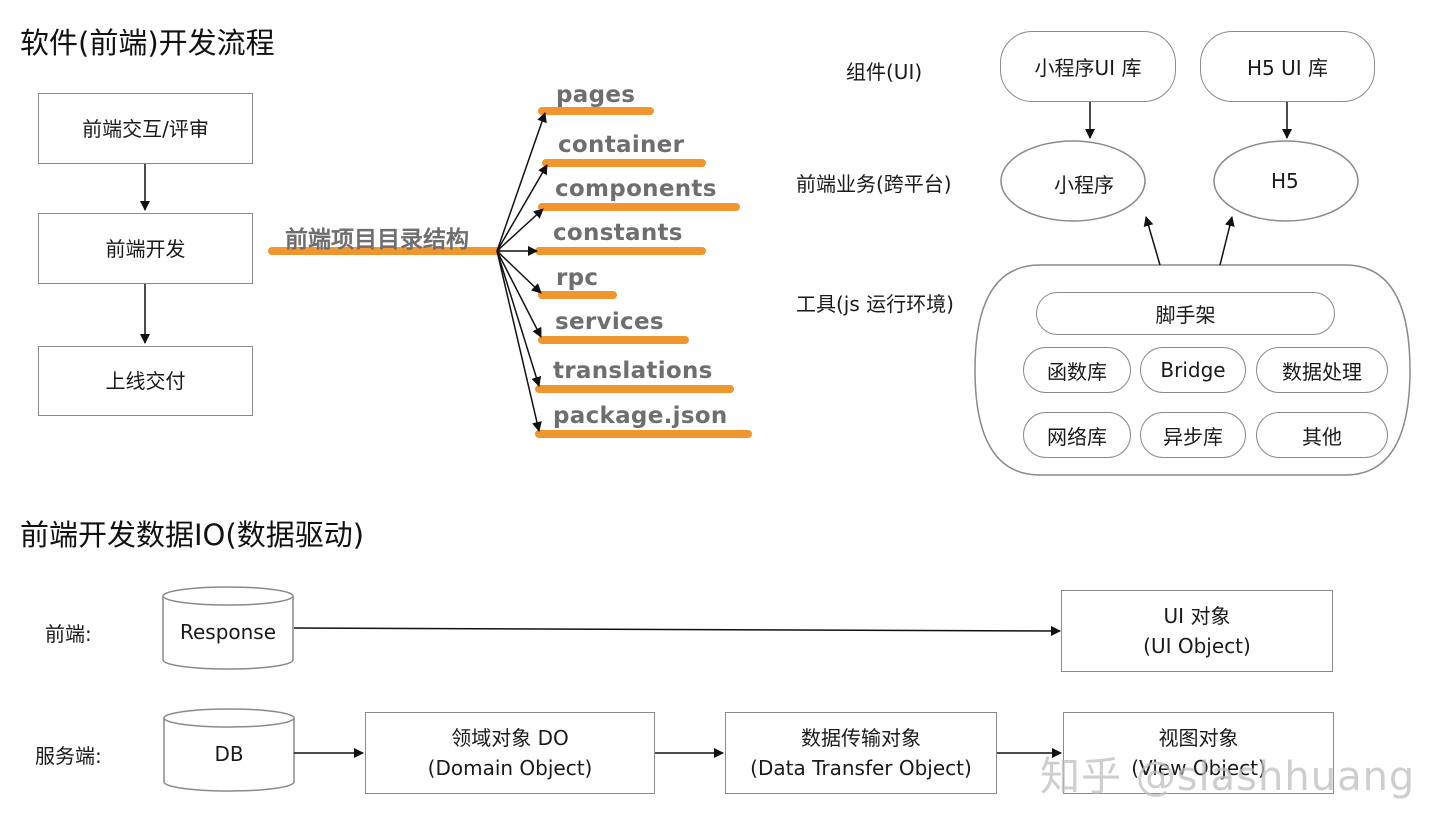  I want to click on uilib-h5: H5 UI 库, so click(1287, 66).